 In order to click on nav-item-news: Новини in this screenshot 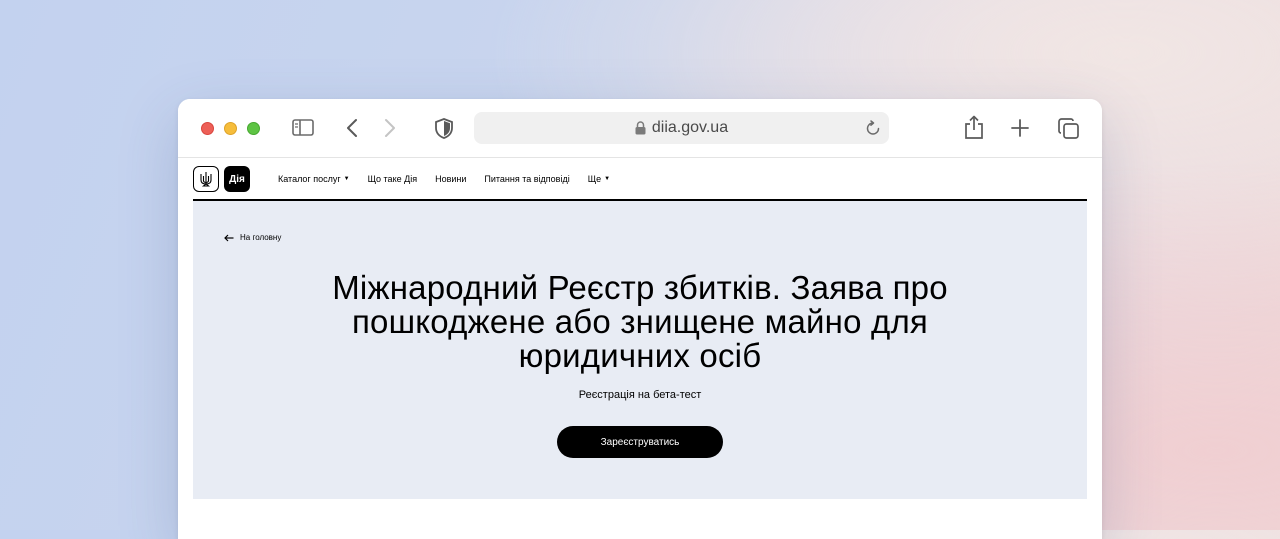, I will do `click(450, 179)`.